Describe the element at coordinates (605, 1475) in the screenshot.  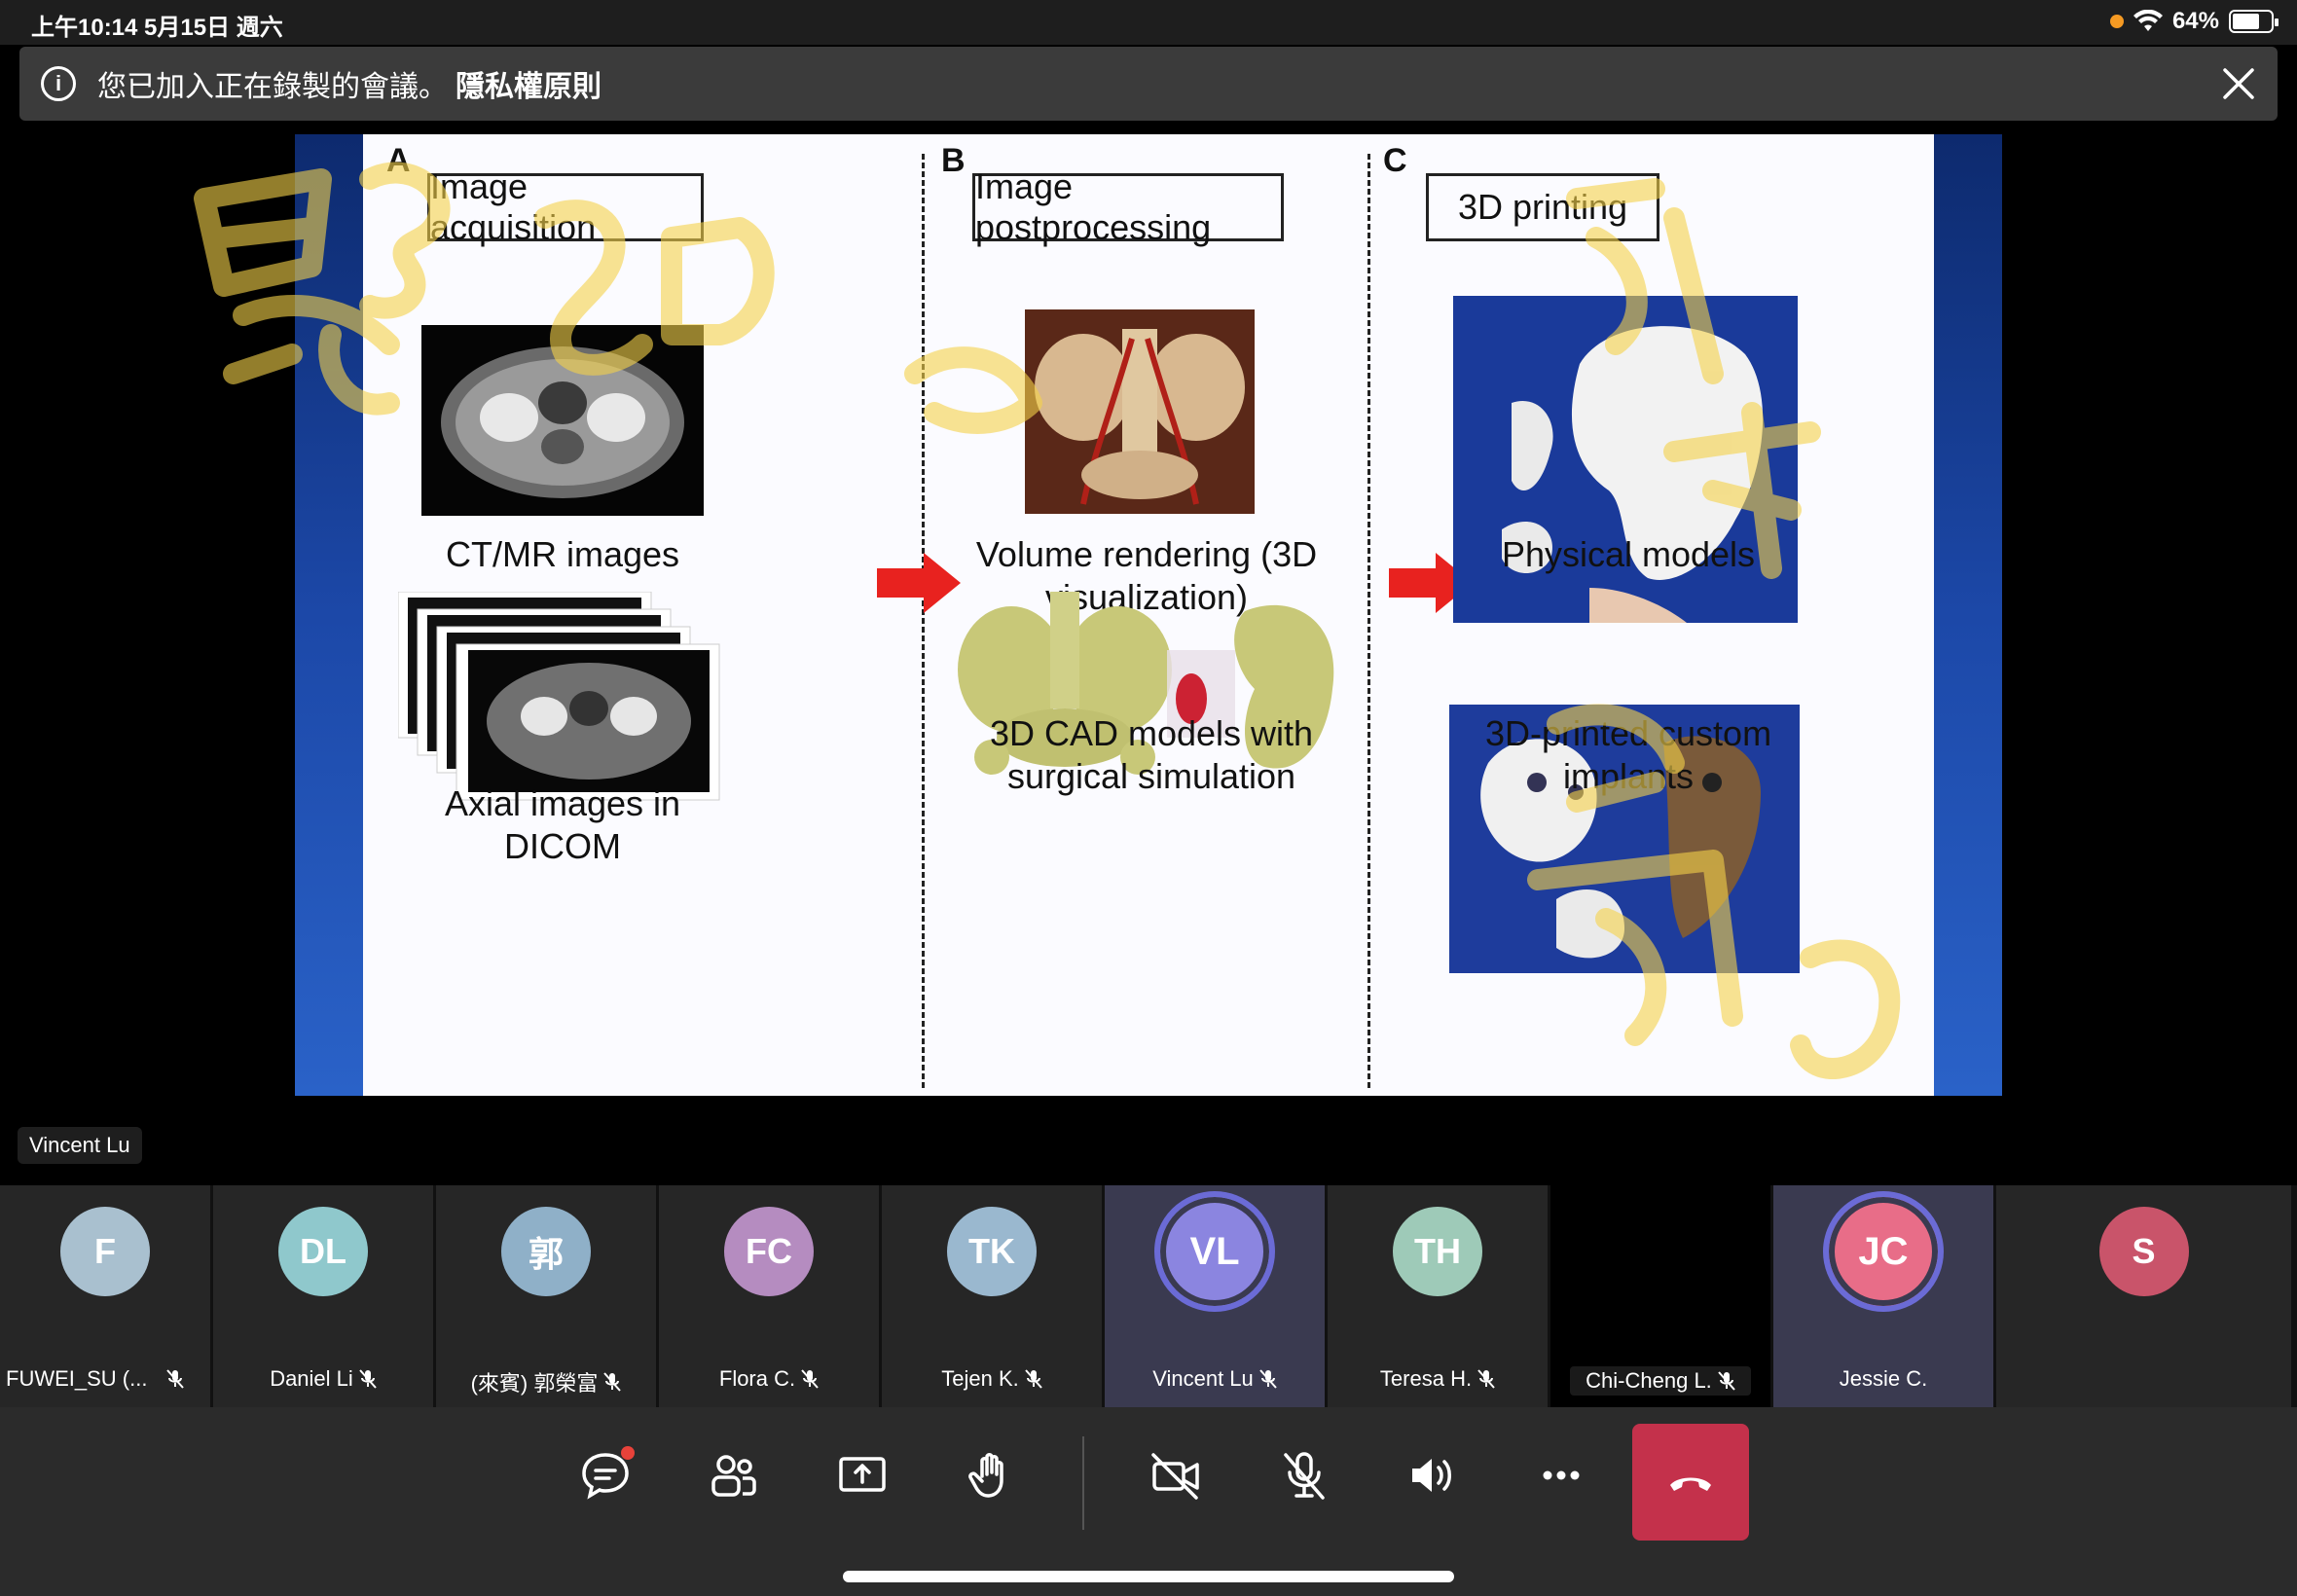
I see `chat-button` at that location.